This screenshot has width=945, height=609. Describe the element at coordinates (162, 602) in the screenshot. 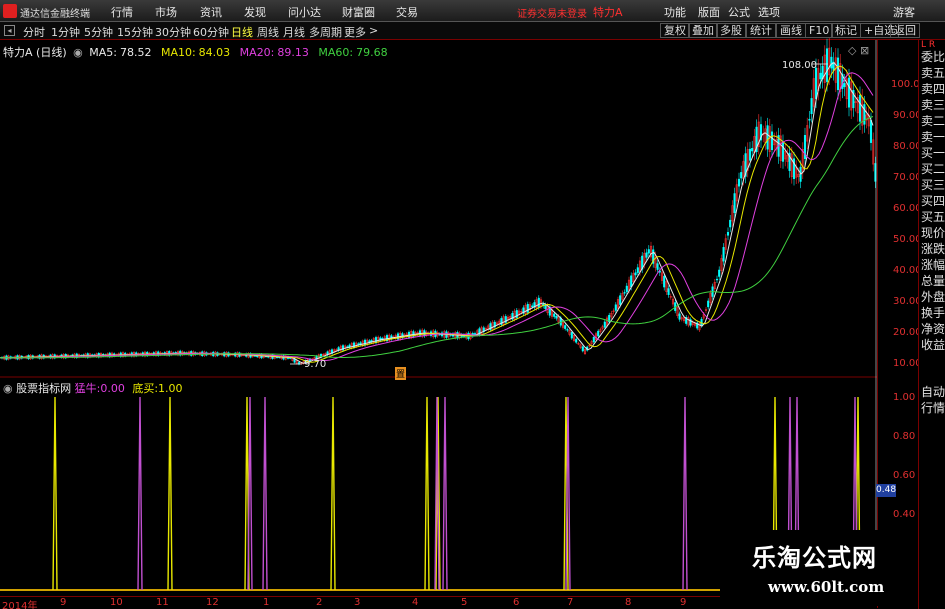

I see `date-tick: 11` at that location.